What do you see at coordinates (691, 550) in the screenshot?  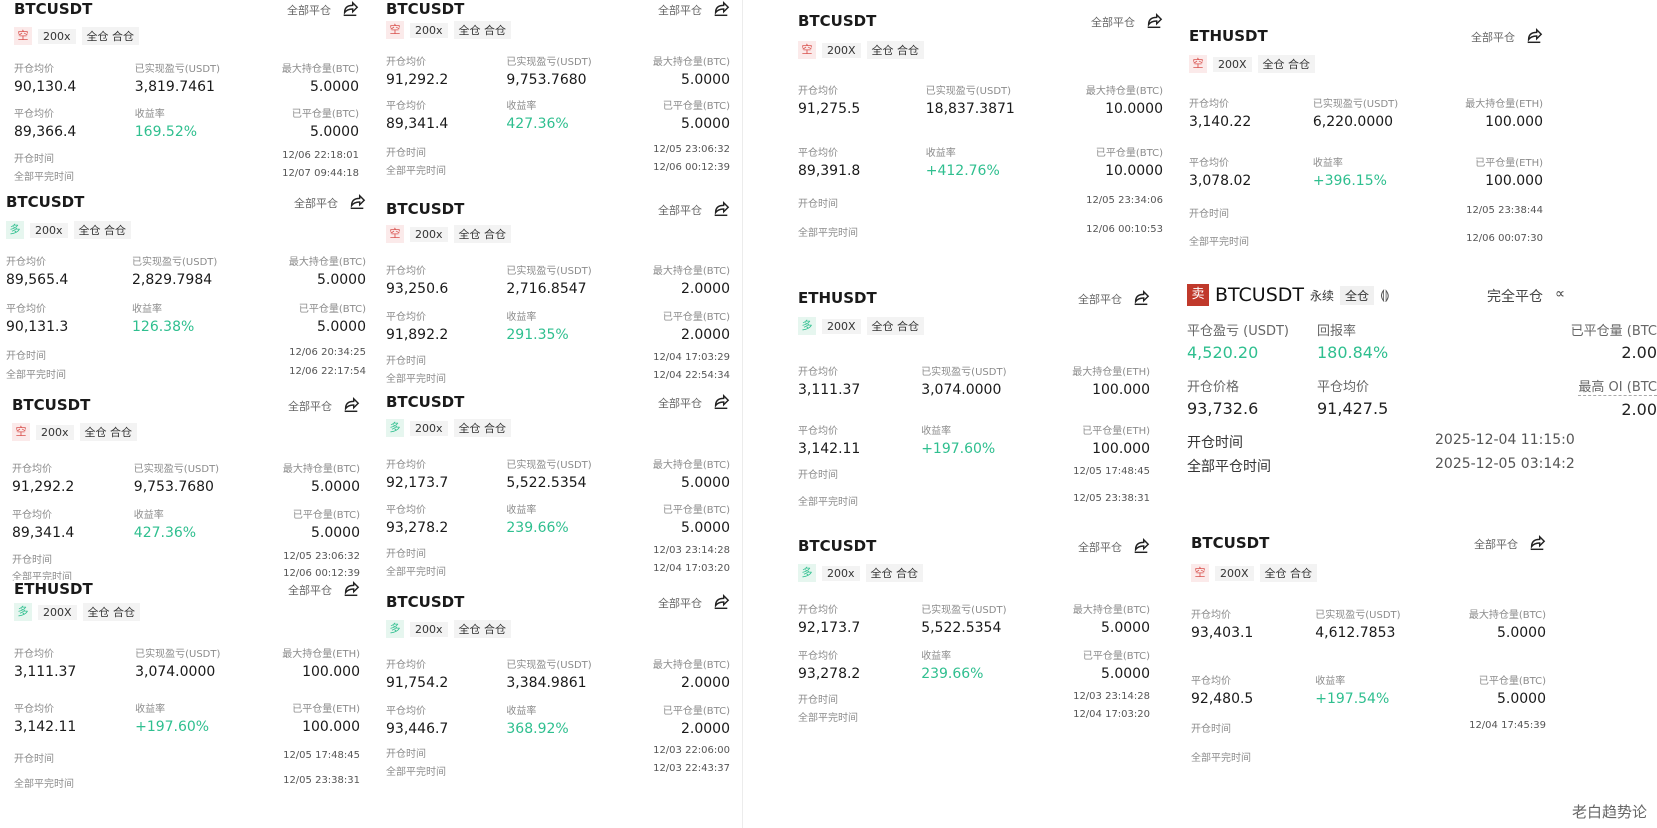 I see `open-time-value: 12/03 23:14:28` at bounding box center [691, 550].